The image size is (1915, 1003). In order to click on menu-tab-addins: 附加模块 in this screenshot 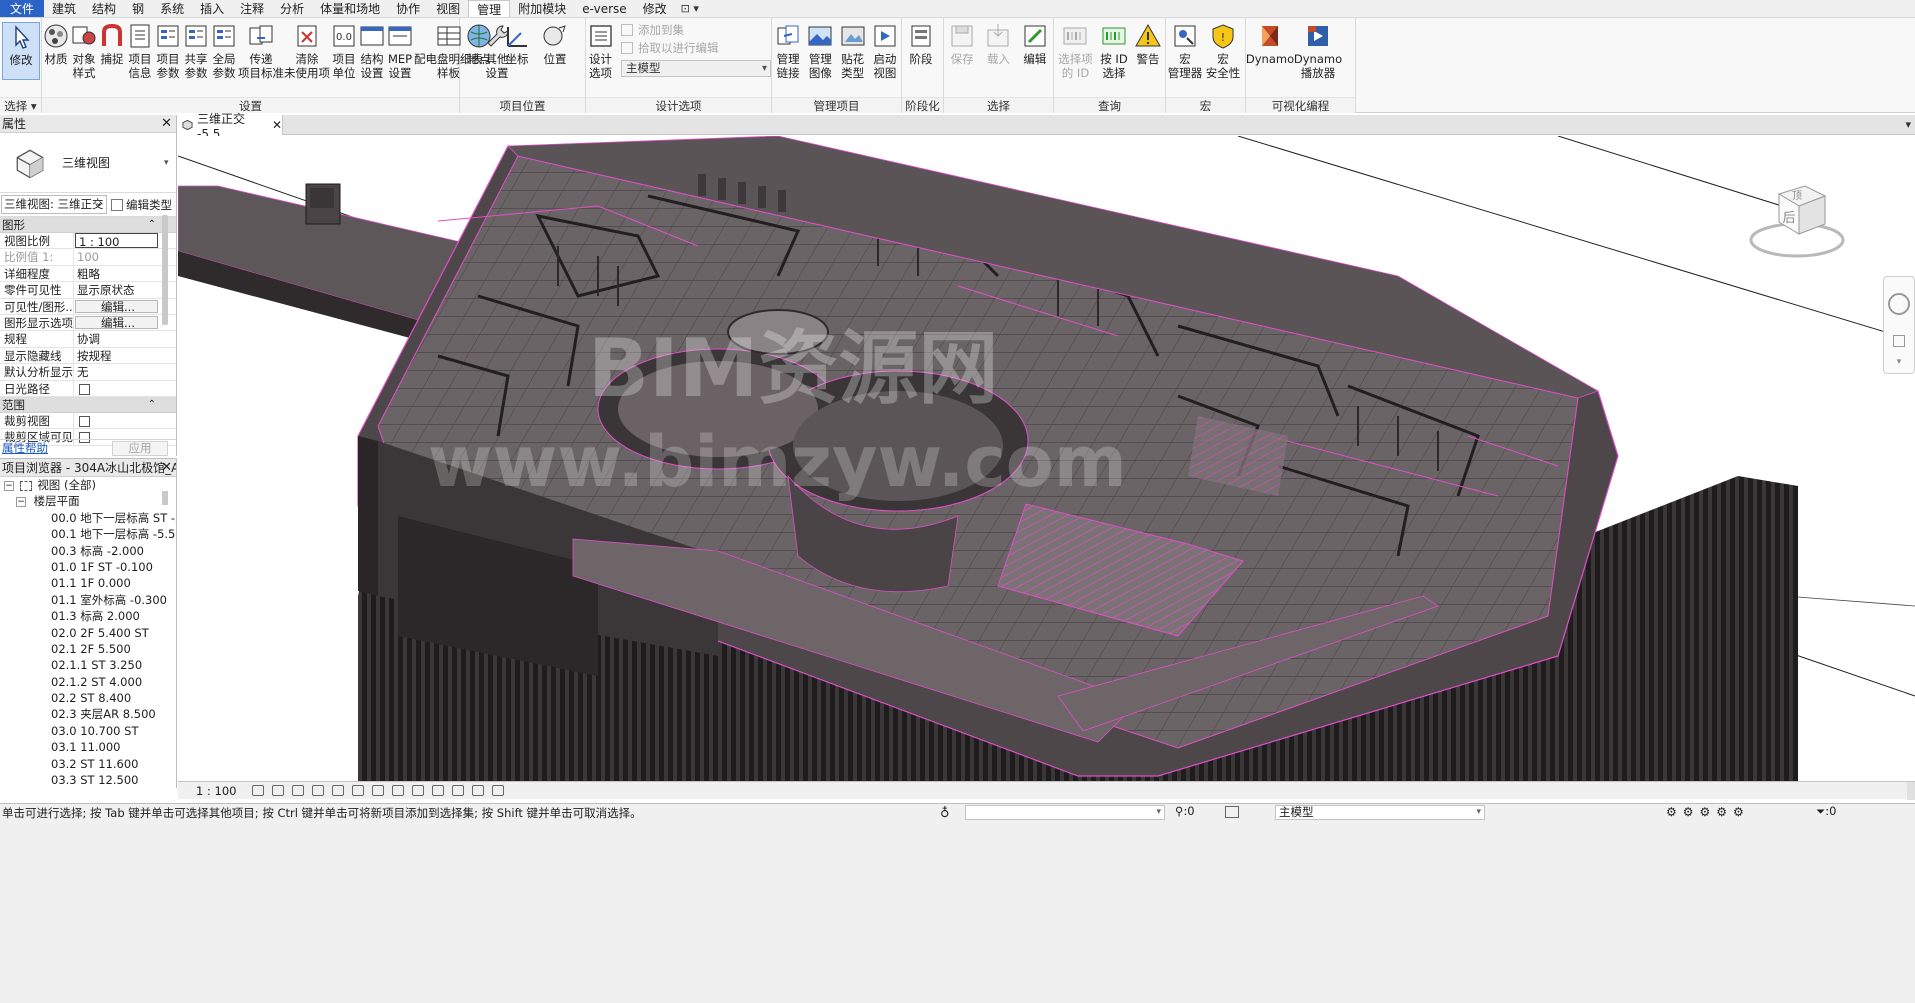, I will do `click(542, 8)`.